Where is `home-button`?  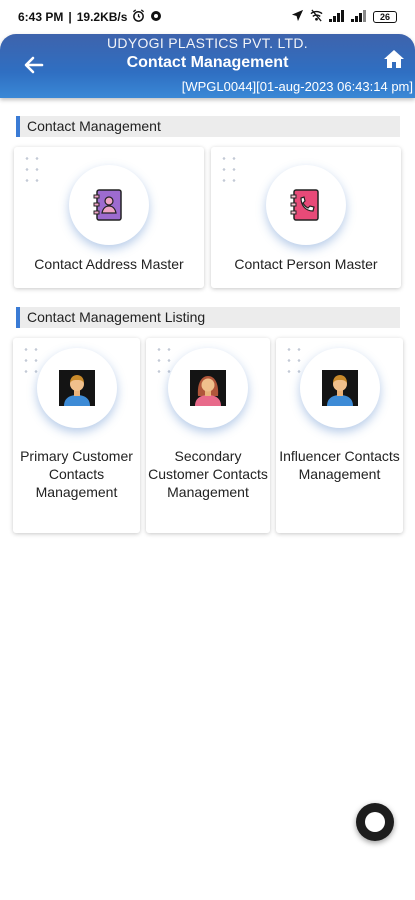 home-button is located at coordinates (394, 59).